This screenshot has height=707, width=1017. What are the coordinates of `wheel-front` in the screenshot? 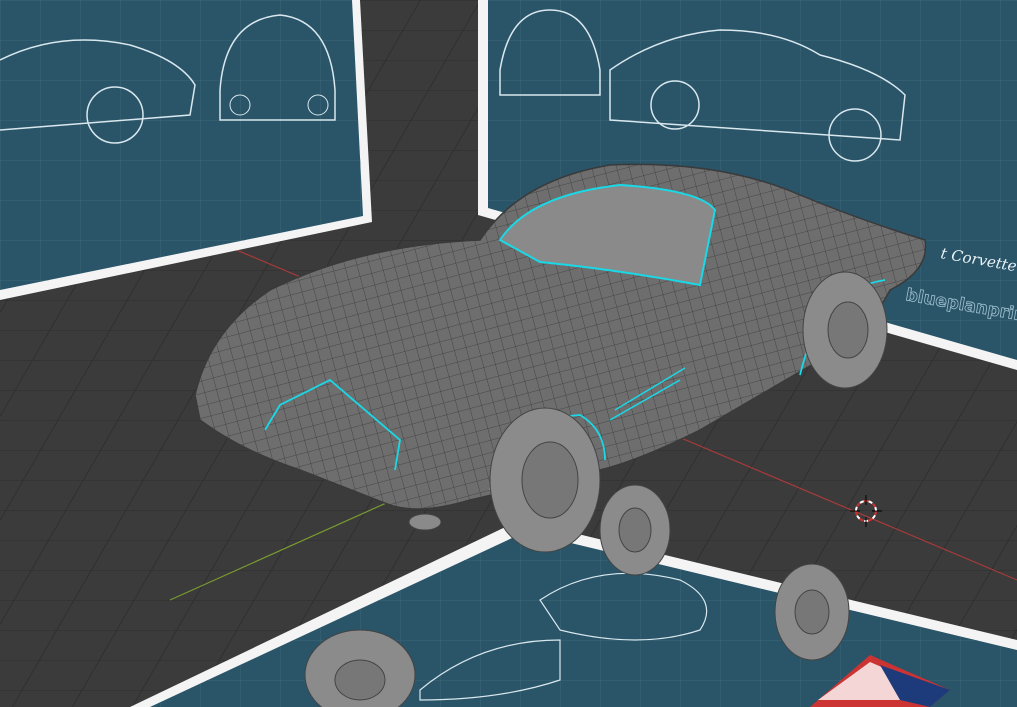 It's located at (545, 480).